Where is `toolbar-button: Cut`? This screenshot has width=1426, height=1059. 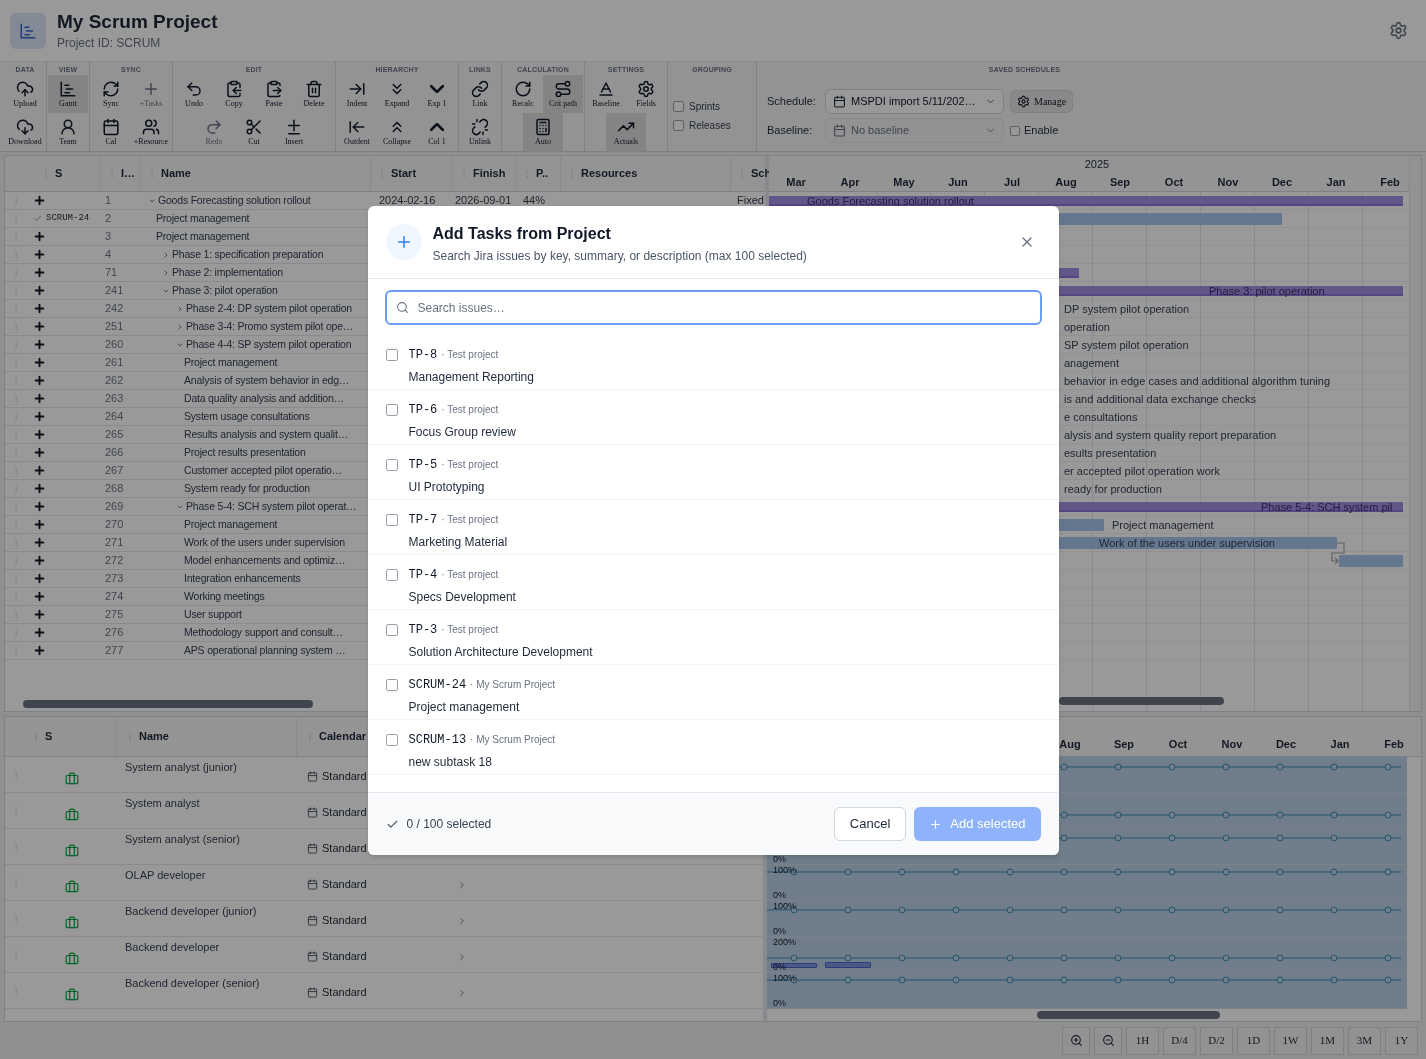
toolbar-button: Cut is located at coordinates (254, 132).